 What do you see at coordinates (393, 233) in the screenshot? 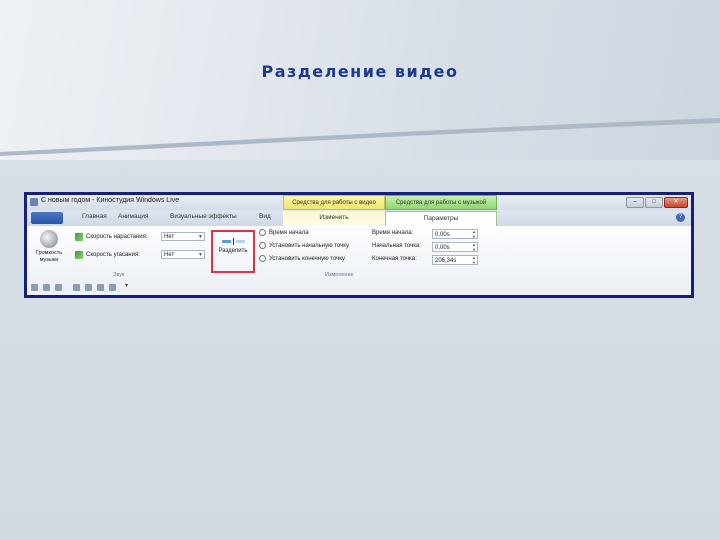
I see `start-time-label: Время начала:` at bounding box center [393, 233].